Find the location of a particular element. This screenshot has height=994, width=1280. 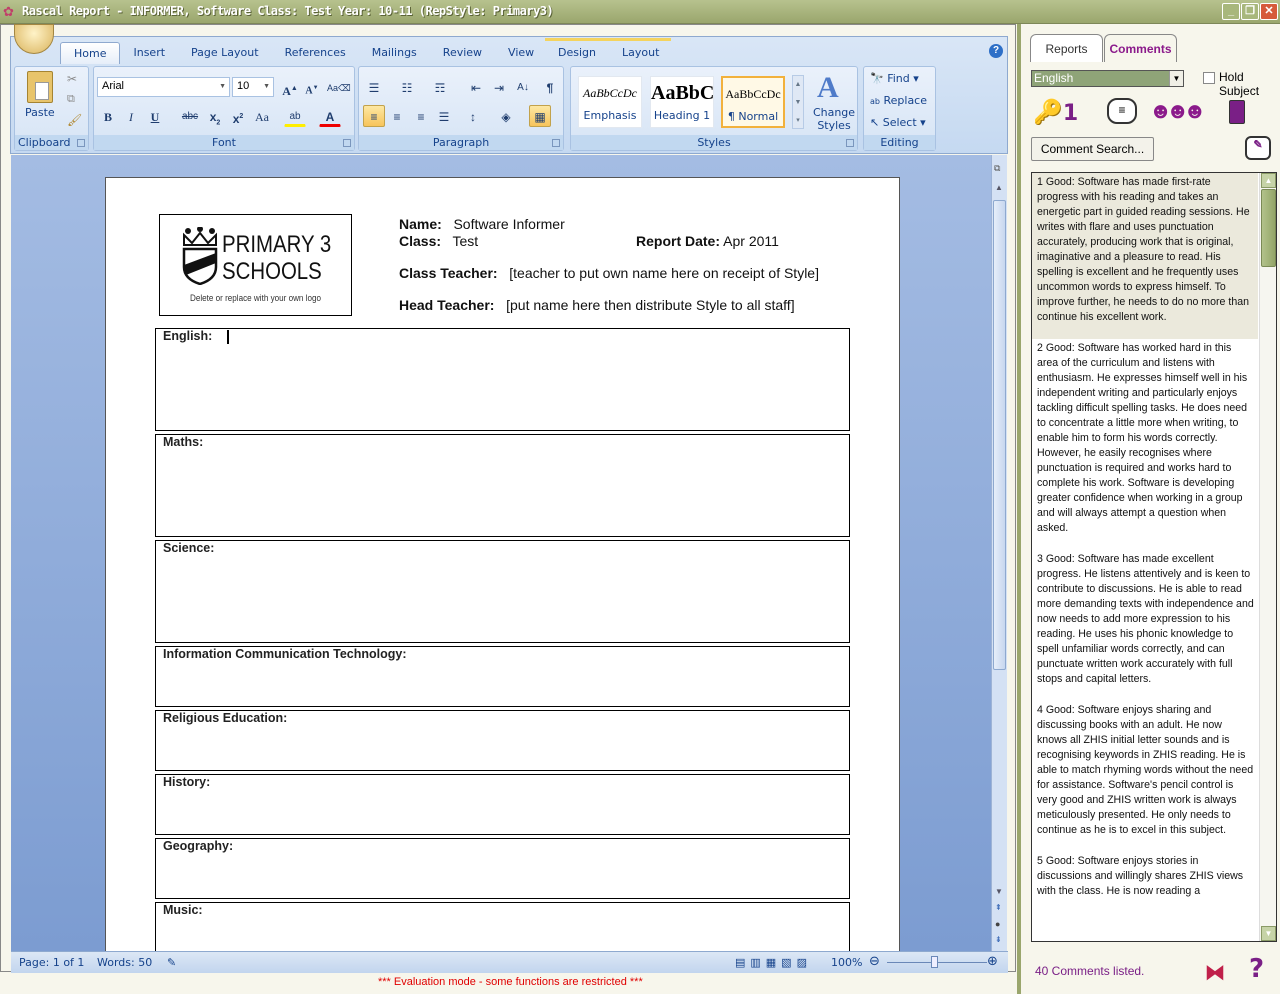

replace-button: ab Replace is located at coordinates (898, 100).